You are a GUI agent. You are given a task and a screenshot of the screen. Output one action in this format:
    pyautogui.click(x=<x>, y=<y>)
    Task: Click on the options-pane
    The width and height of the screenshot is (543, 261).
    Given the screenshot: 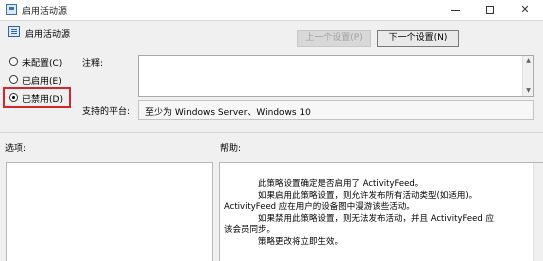 What is the action you would take?
    pyautogui.click(x=109, y=211)
    